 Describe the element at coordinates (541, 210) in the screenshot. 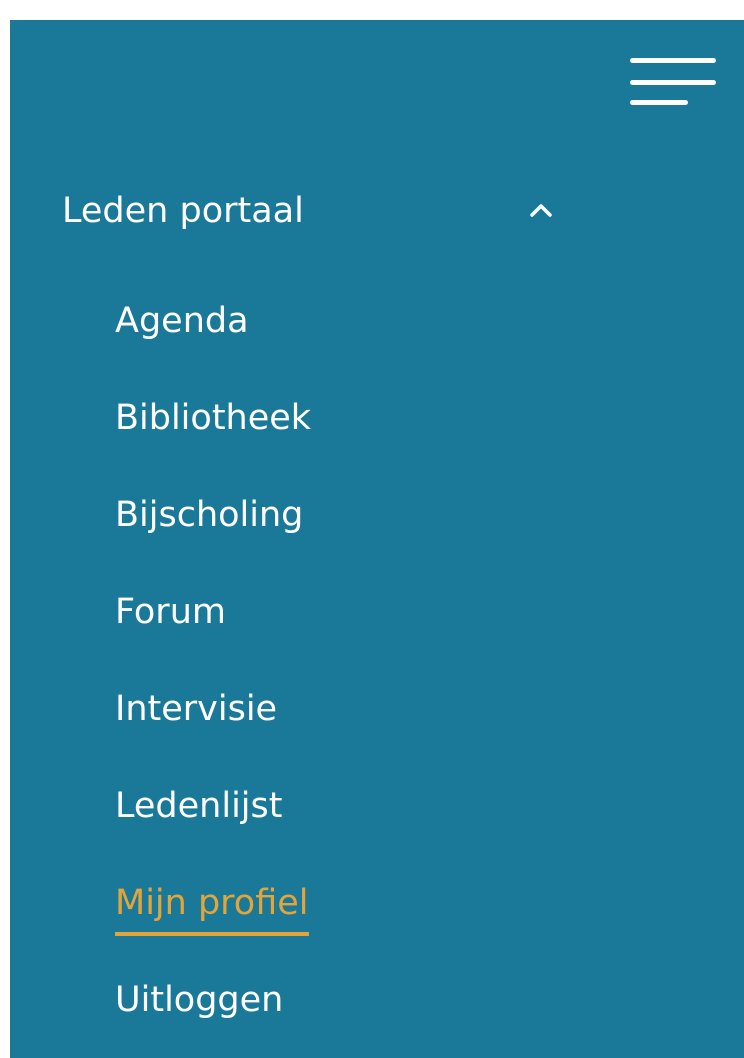

I see `chevron-up-icon` at that location.